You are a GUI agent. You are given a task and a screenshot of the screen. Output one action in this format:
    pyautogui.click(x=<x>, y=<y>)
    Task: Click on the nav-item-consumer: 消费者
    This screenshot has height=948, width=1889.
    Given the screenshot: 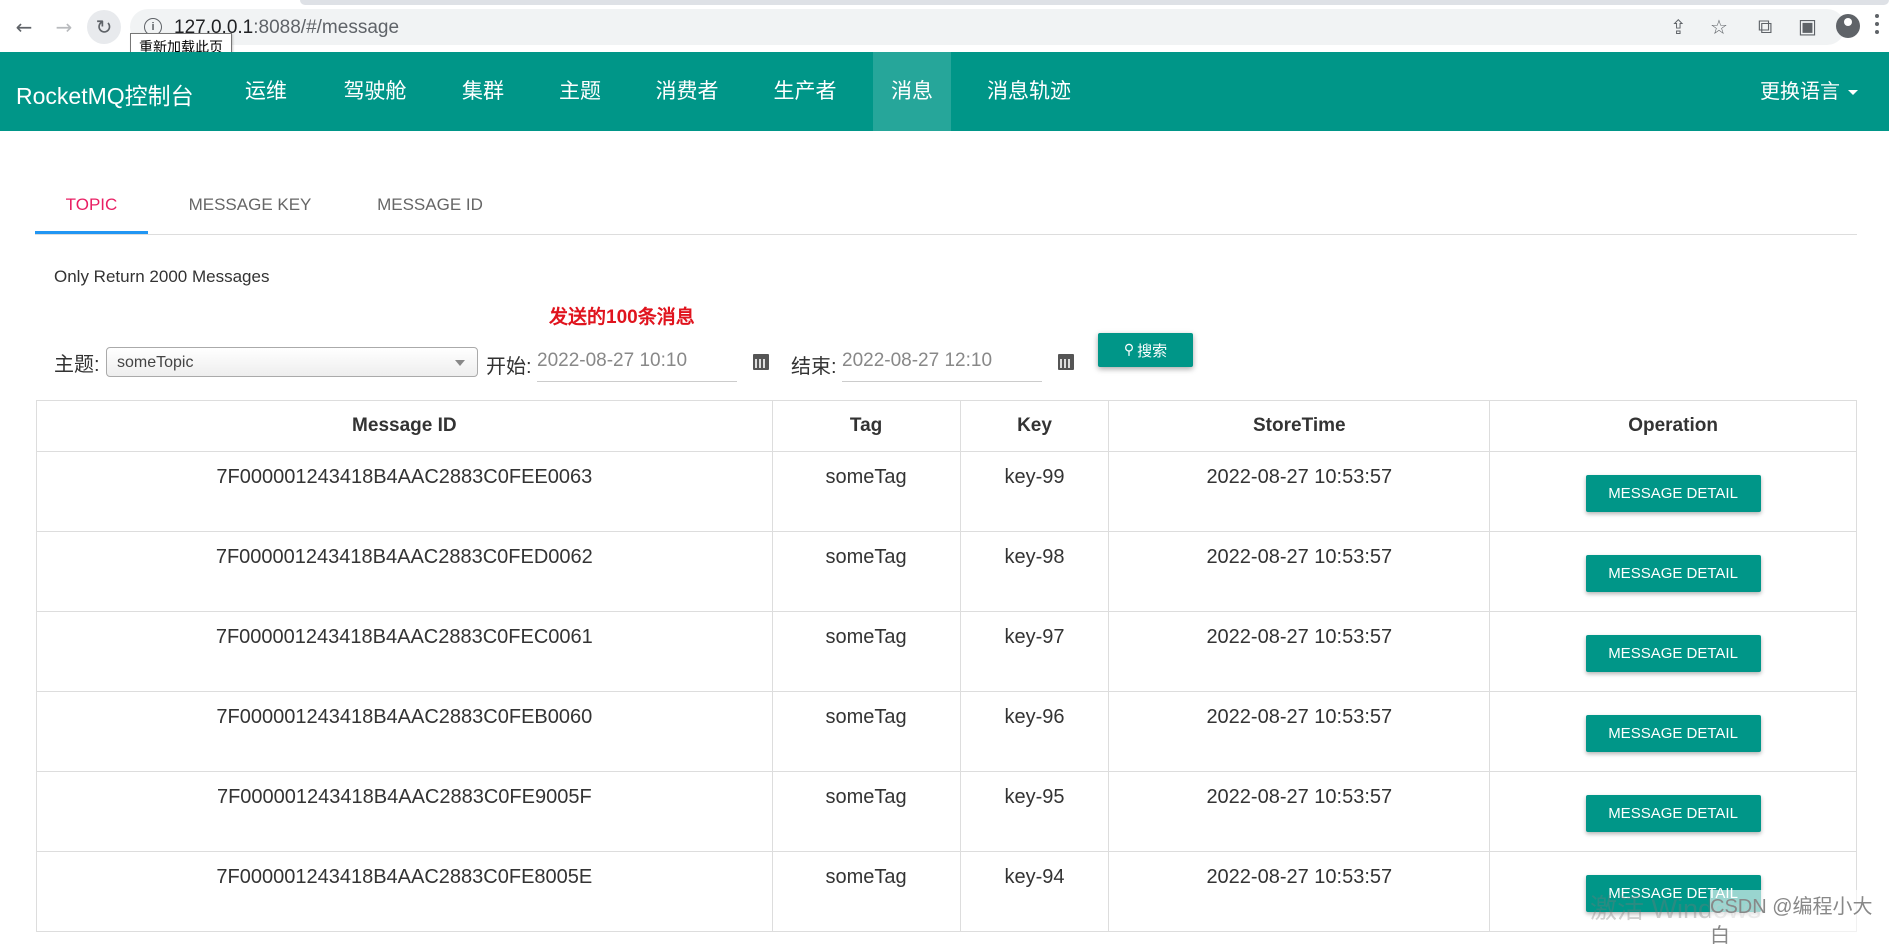 What is the action you would take?
    pyautogui.click(x=687, y=91)
    